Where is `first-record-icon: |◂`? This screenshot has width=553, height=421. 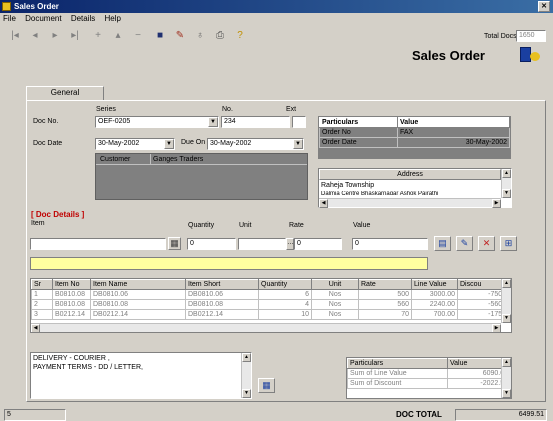
first-record-icon: |◂ is located at coordinates (15, 36).